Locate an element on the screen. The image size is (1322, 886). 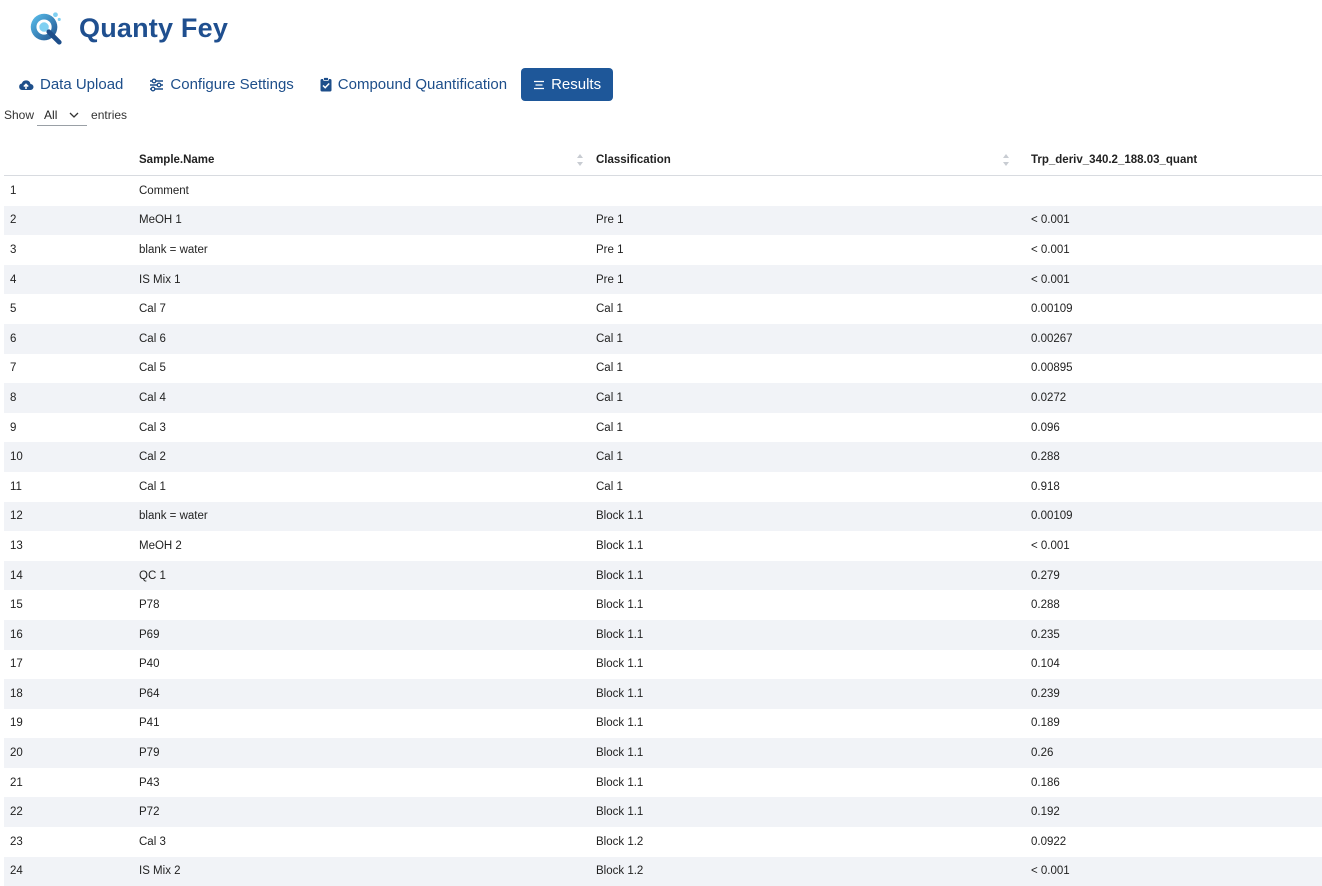
table-row: 7Cal 5Cal 10.00895 is located at coordinates (663, 369).